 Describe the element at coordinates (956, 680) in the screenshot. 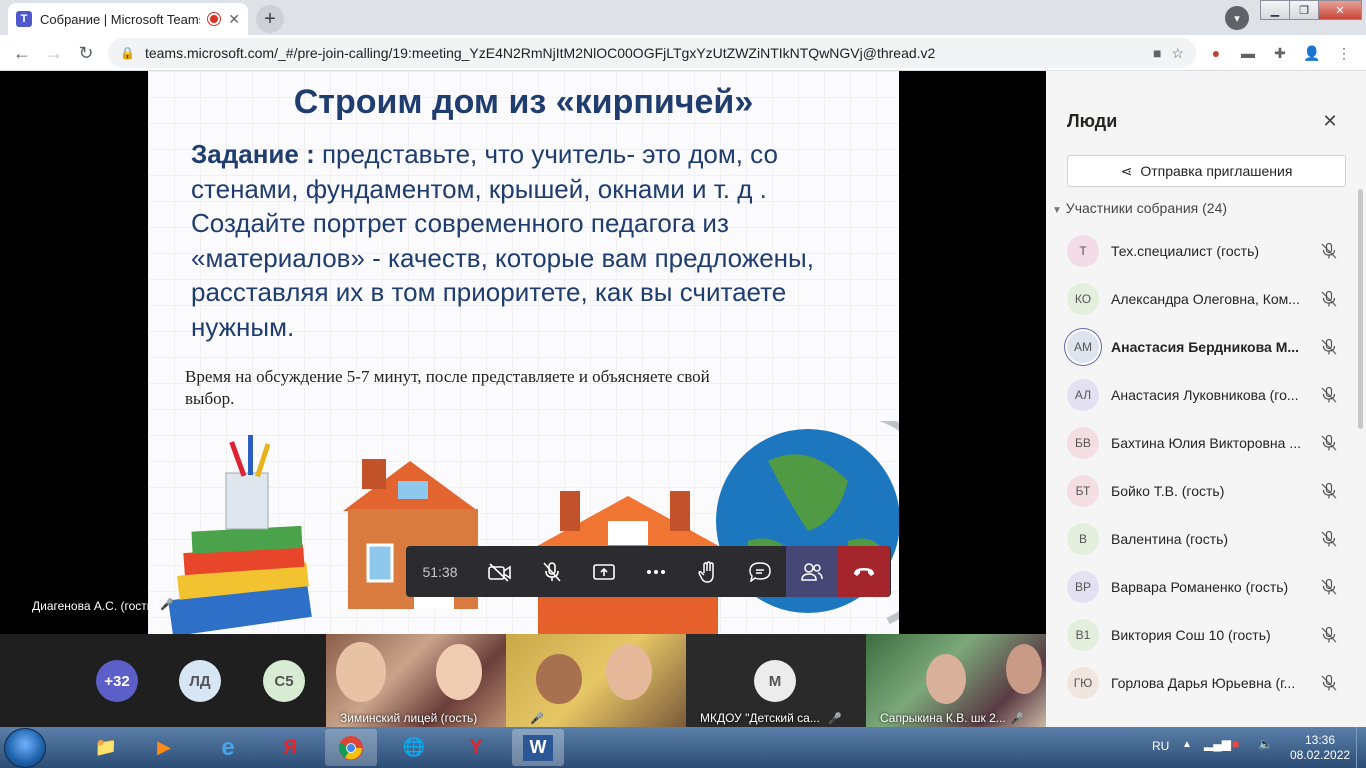

I see `video-tile-saprykina: Сапрыкина К.В. шк 2... 🎤` at that location.